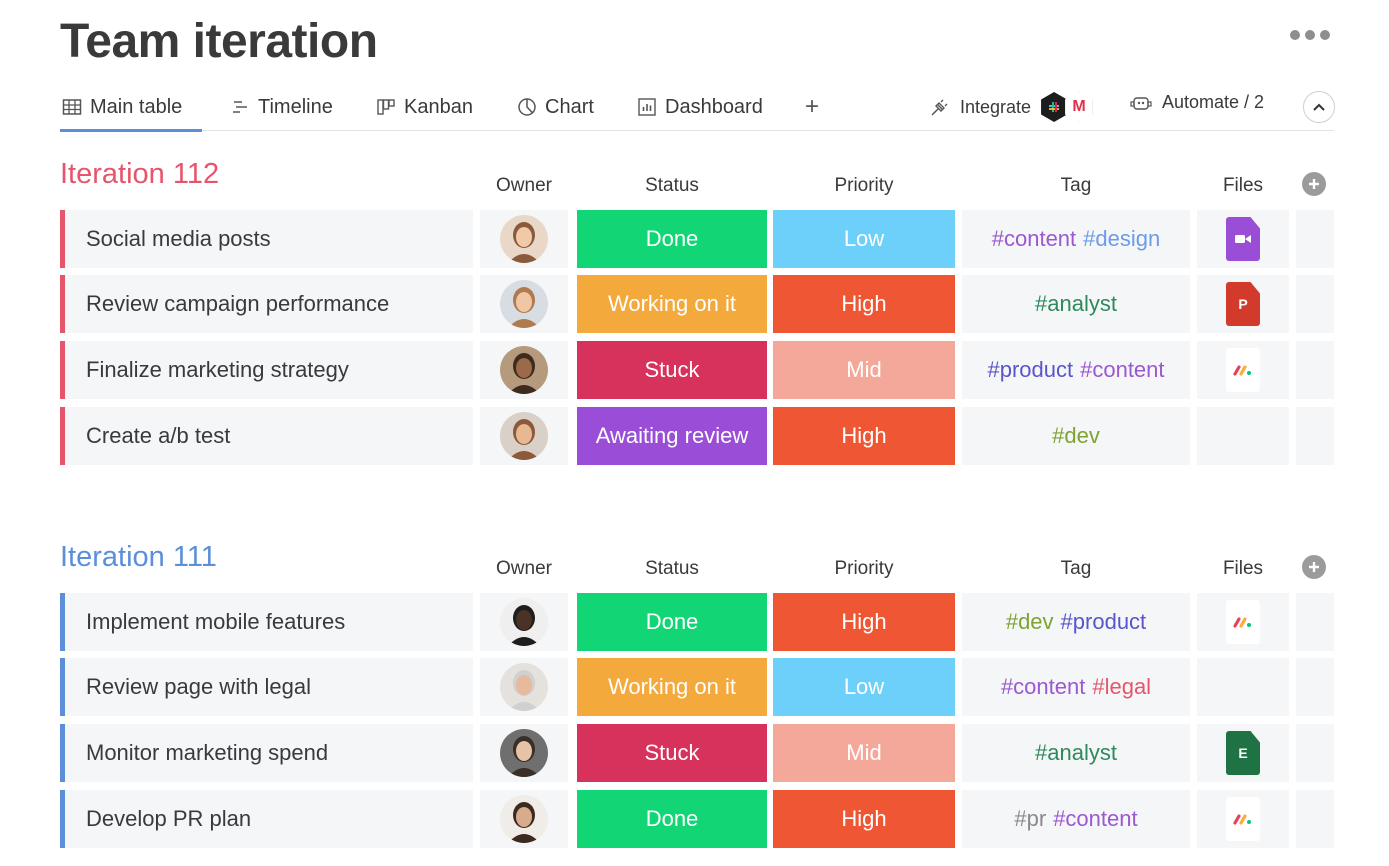  What do you see at coordinates (1319, 107) in the screenshot?
I see `collapse-header-button` at bounding box center [1319, 107].